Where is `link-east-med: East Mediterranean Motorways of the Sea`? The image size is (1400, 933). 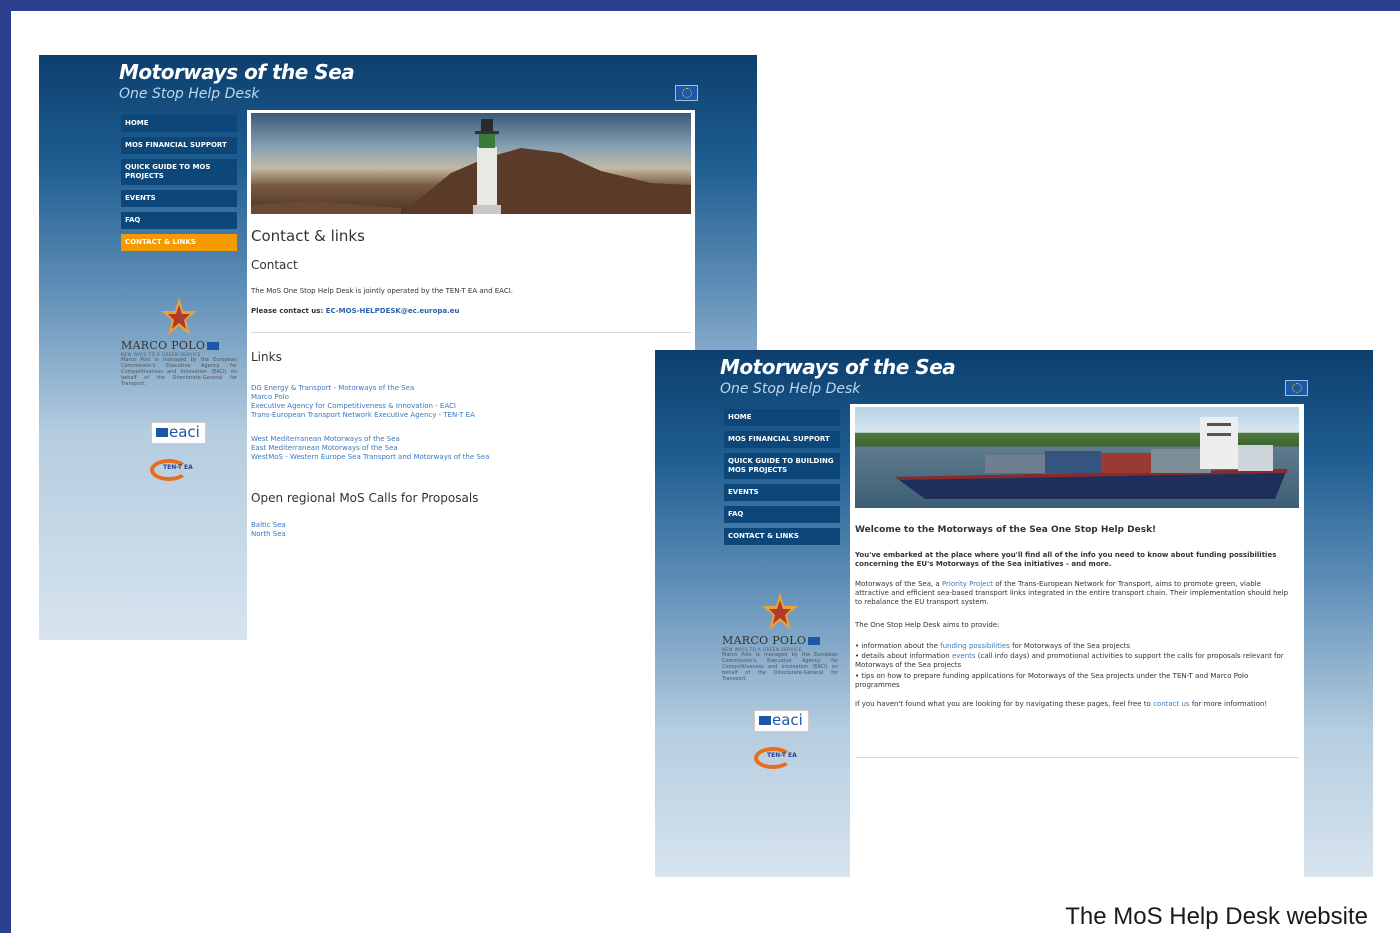
link-east-med: East Mediterranean Motorways of the Sea is located at coordinates (324, 448).